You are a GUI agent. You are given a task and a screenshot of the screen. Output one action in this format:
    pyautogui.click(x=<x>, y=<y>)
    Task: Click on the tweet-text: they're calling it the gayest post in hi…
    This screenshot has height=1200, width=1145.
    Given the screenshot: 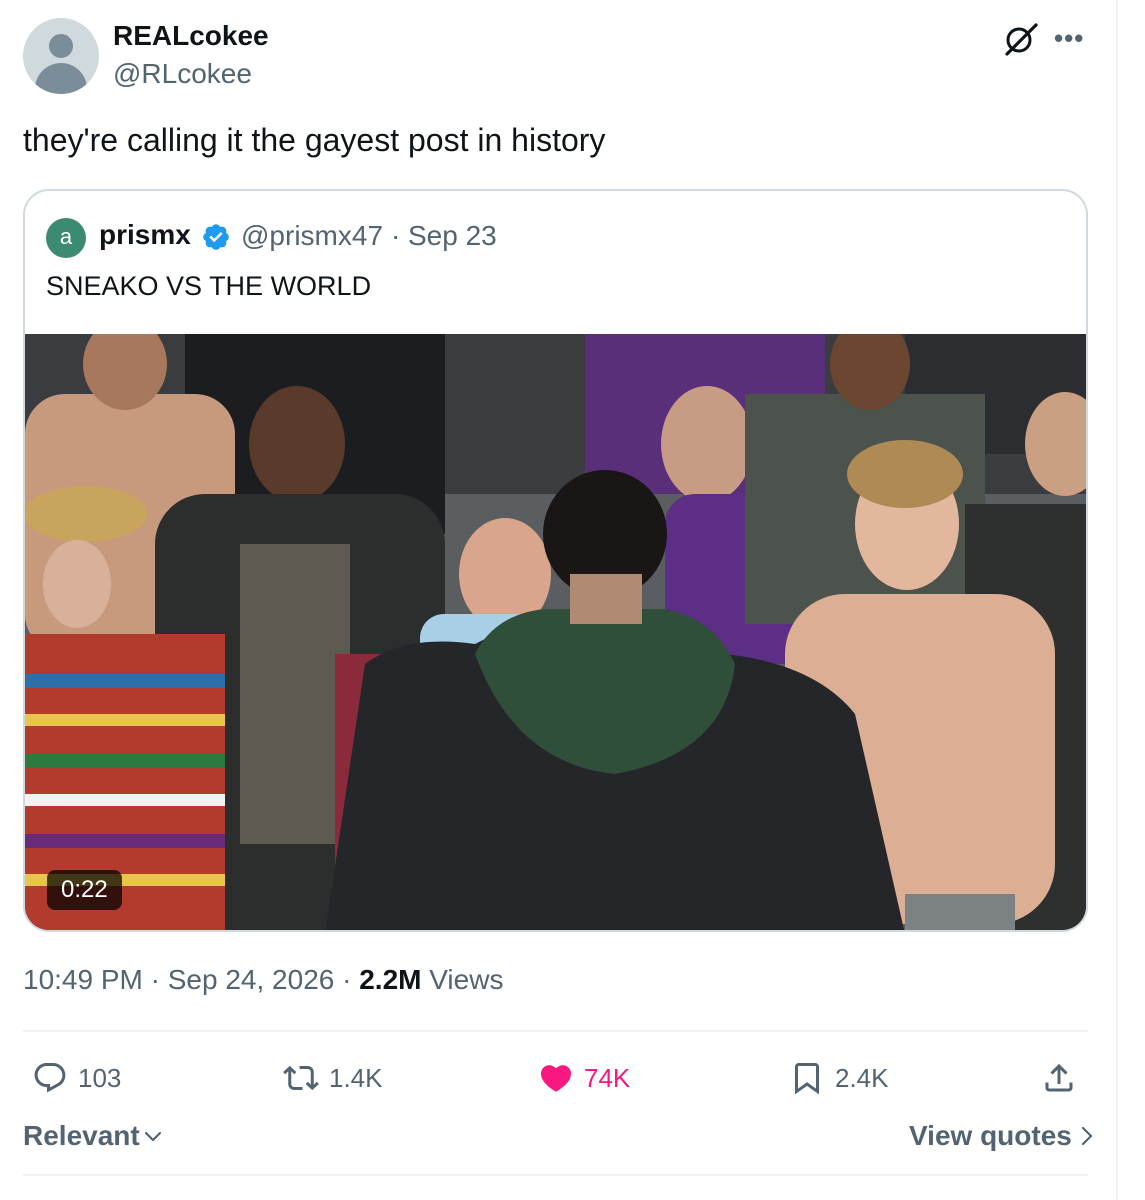 What is the action you would take?
    pyautogui.click(x=314, y=140)
    